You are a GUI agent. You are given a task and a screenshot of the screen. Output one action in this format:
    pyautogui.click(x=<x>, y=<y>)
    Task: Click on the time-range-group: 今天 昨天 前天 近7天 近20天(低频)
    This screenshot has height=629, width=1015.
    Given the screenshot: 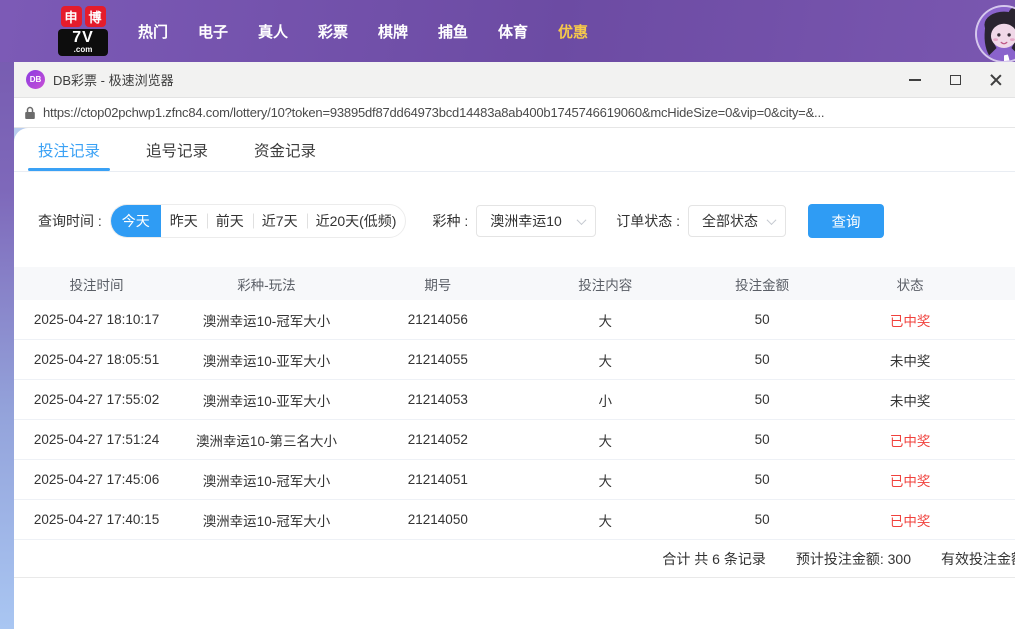 What is the action you would take?
    pyautogui.click(x=258, y=221)
    